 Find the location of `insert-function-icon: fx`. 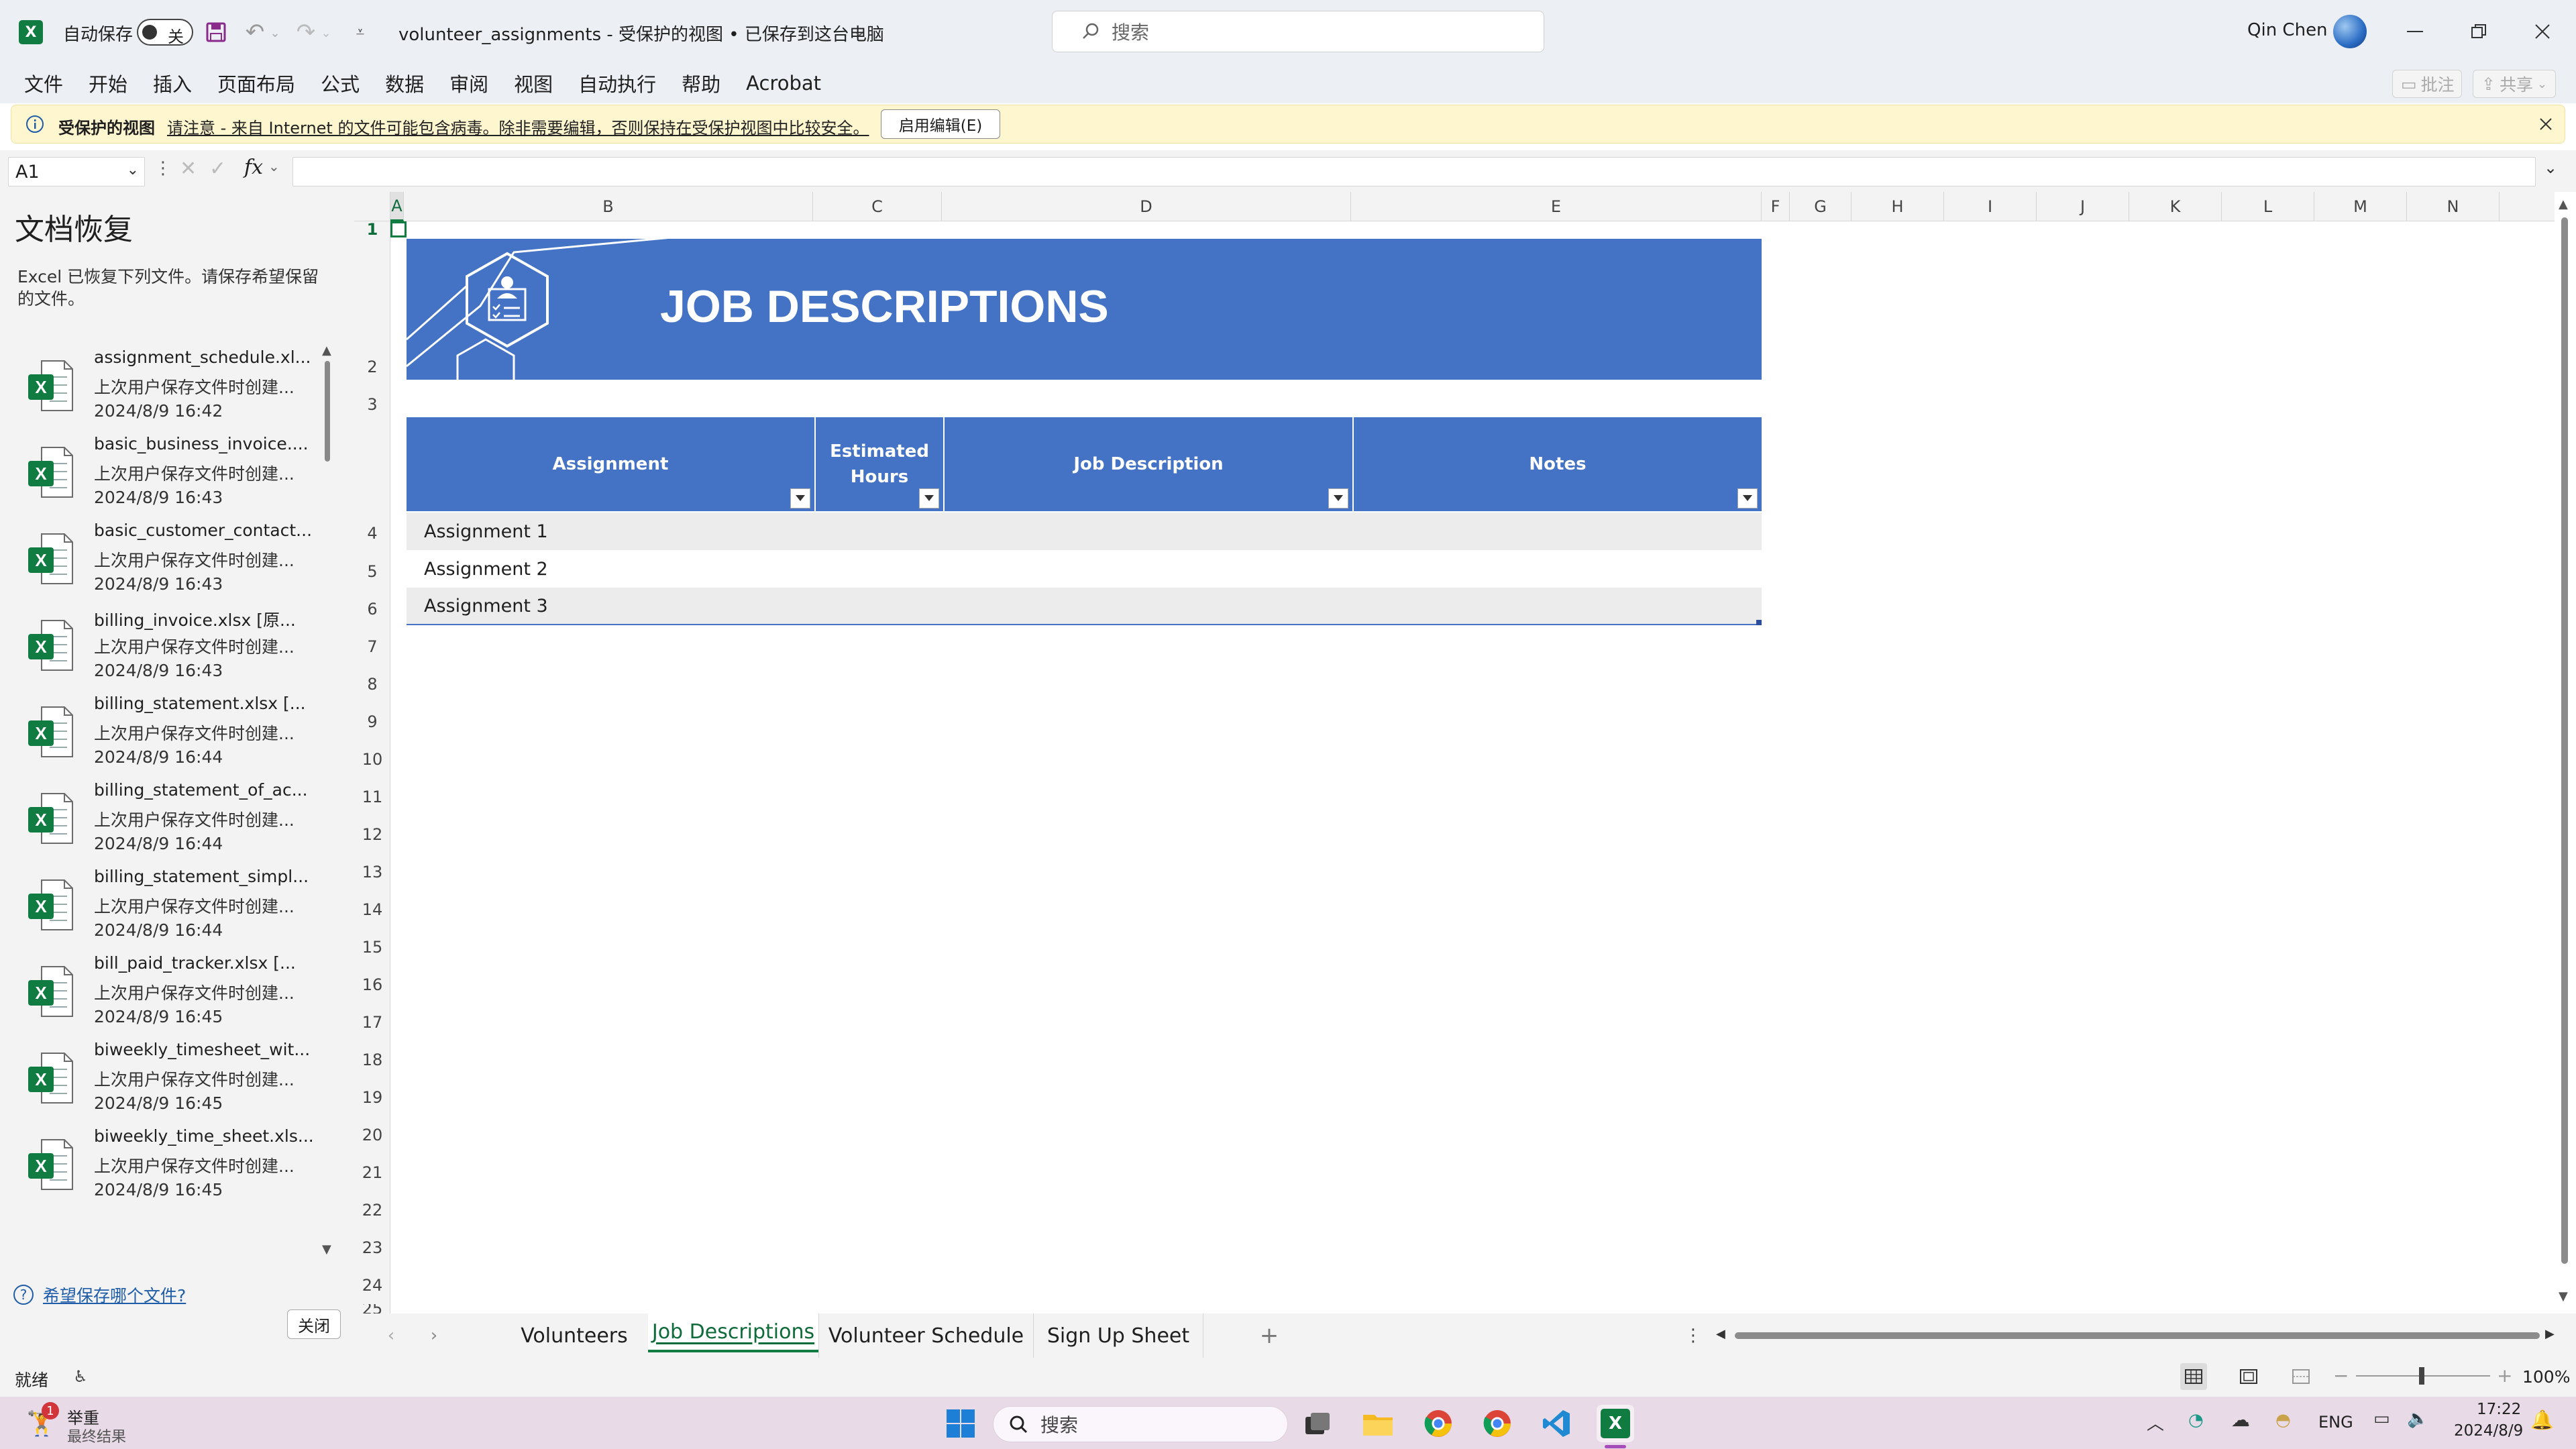

insert-function-icon: fx is located at coordinates (253, 167).